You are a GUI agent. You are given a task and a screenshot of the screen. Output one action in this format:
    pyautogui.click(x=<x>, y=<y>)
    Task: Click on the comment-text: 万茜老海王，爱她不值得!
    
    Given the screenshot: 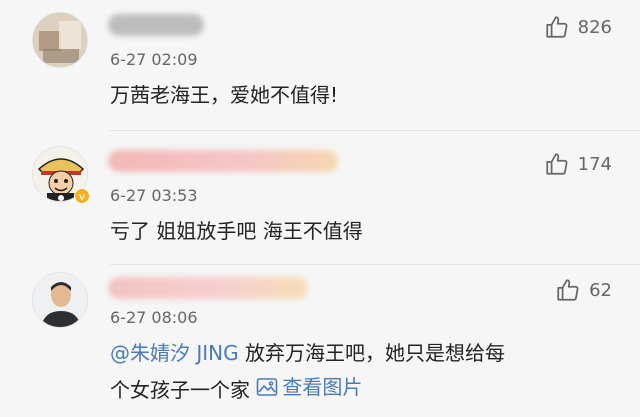 What is the action you would take?
    pyautogui.click(x=224, y=95)
    